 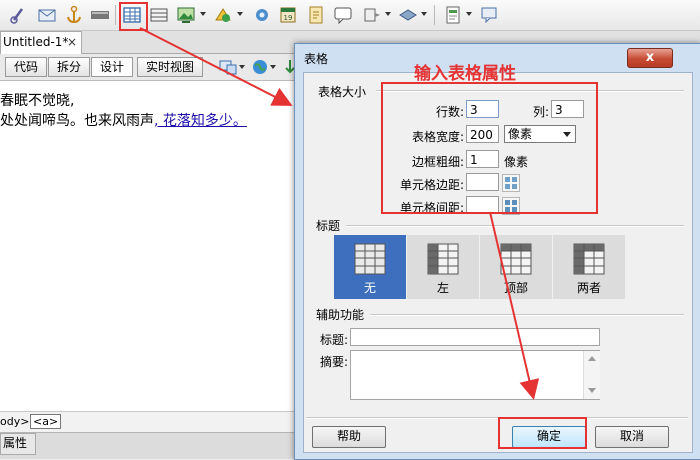 What do you see at coordinates (216, 66) in the screenshot?
I see `arrow-to-dialog` at bounding box center [216, 66].